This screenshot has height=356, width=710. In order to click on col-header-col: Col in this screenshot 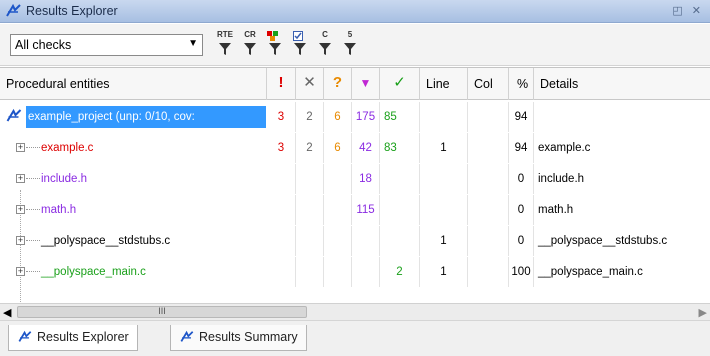, I will do `click(488, 84)`.